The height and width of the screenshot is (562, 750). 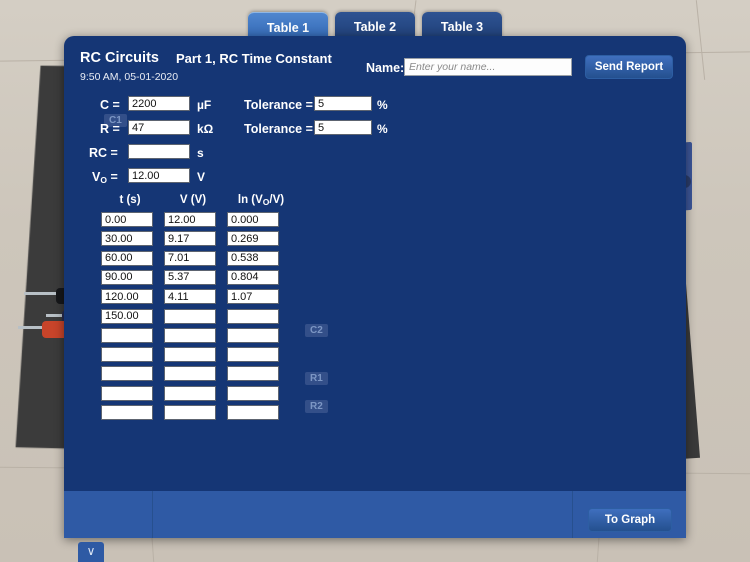 What do you see at coordinates (278, 129) in the screenshot?
I see `resistance-tolerance-label: Tolerance =` at bounding box center [278, 129].